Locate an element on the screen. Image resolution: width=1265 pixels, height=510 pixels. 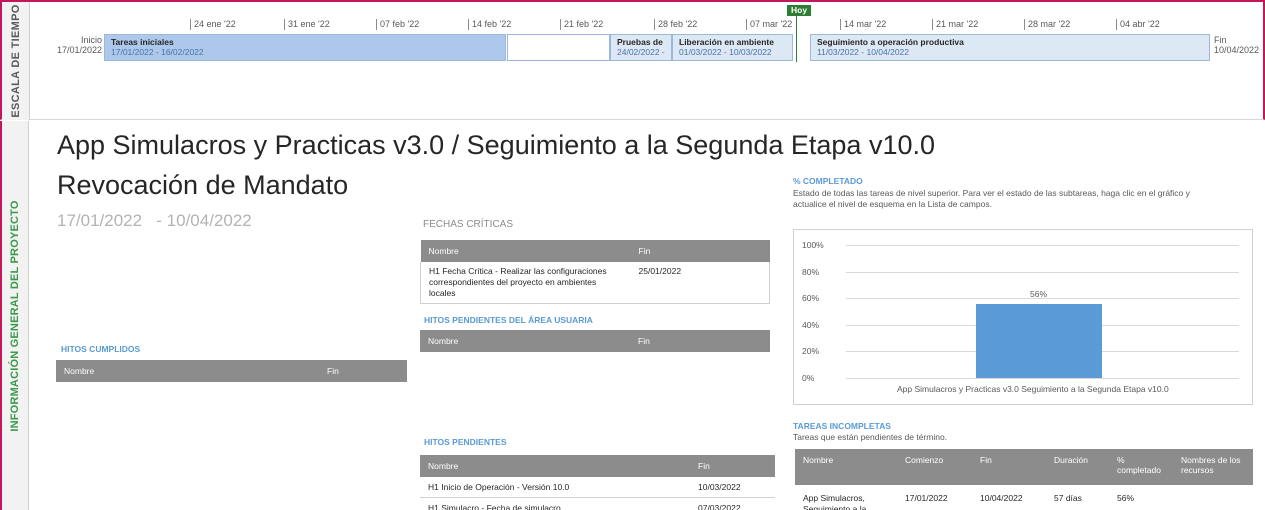
project-info-side-label: INFORMACIÓN GENERAL DEL PROYECTO is located at coordinates (15, 315).